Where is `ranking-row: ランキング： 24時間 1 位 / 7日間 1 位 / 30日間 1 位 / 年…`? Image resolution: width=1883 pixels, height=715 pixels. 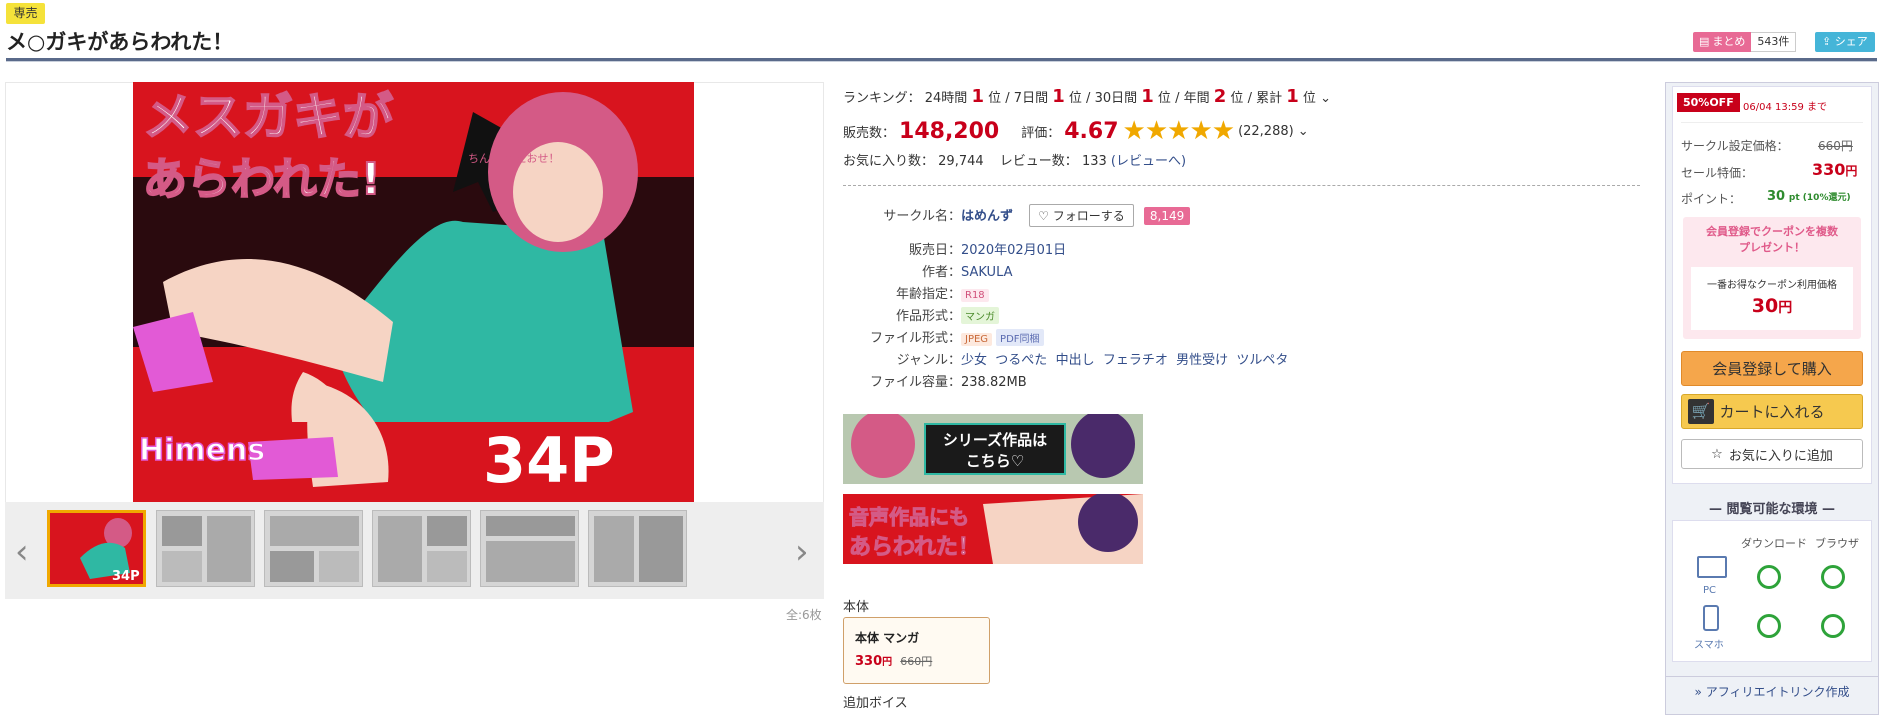
ranking-row: ランキング： 24時間 1 位 / 7日間 1 位 / 30日間 1 位 / 年… is located at coordinates (1087, 96).